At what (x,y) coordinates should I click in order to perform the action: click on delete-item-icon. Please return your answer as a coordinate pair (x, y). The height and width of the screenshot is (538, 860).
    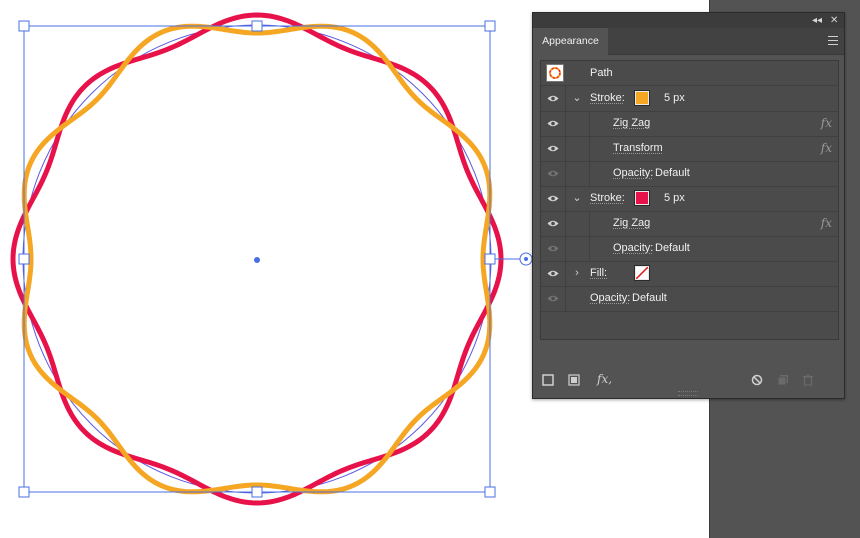
    Looking at the image, I should click on (808, 380).